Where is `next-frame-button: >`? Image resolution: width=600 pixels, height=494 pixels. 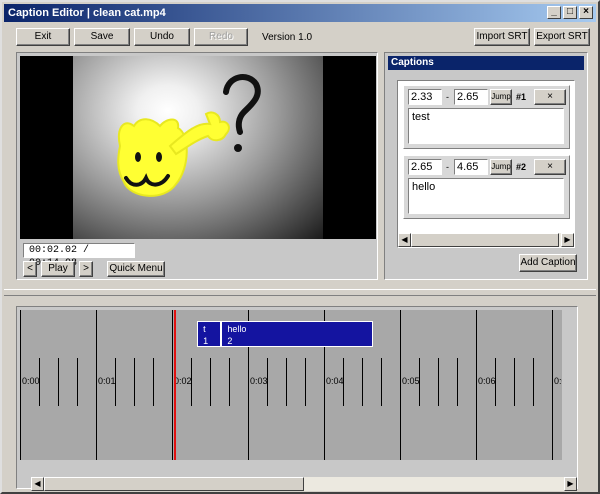
next-frame-button: > is located at coordinates (86, 269).